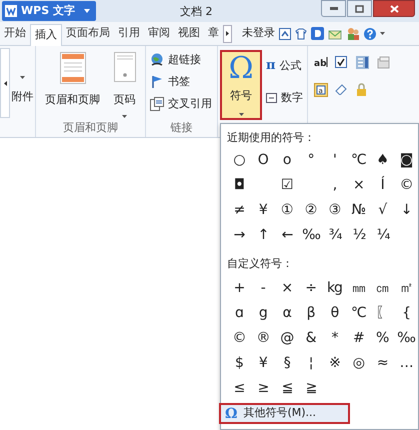  Describe the element at coordinates (263, 388) in the screenshot. I see `symbol-cell: ≥` at that location.